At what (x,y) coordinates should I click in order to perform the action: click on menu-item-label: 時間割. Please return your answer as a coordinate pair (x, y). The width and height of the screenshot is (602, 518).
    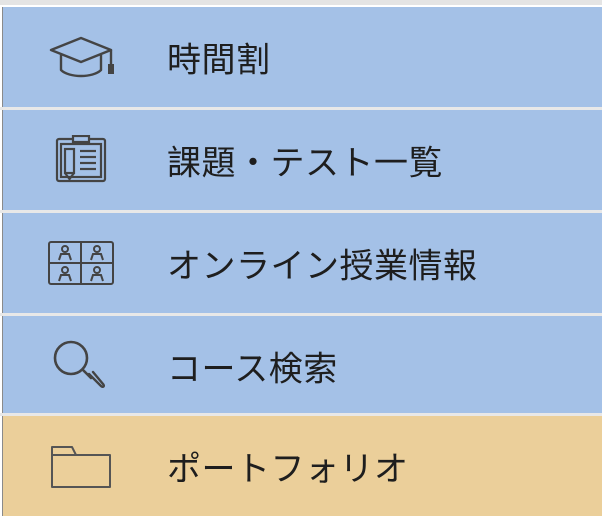
    Looking at the image, I should click on (219, 60).